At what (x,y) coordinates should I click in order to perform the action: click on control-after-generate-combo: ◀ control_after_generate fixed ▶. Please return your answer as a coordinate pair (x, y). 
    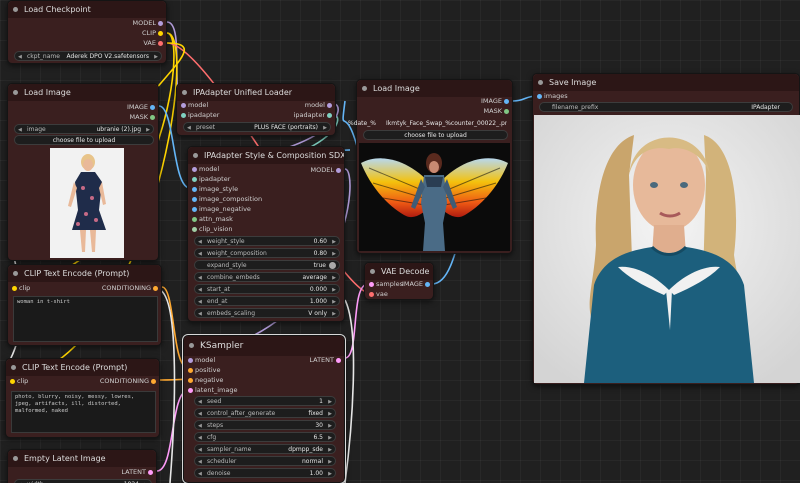
    Looking at the image, I should click on (265, 413).